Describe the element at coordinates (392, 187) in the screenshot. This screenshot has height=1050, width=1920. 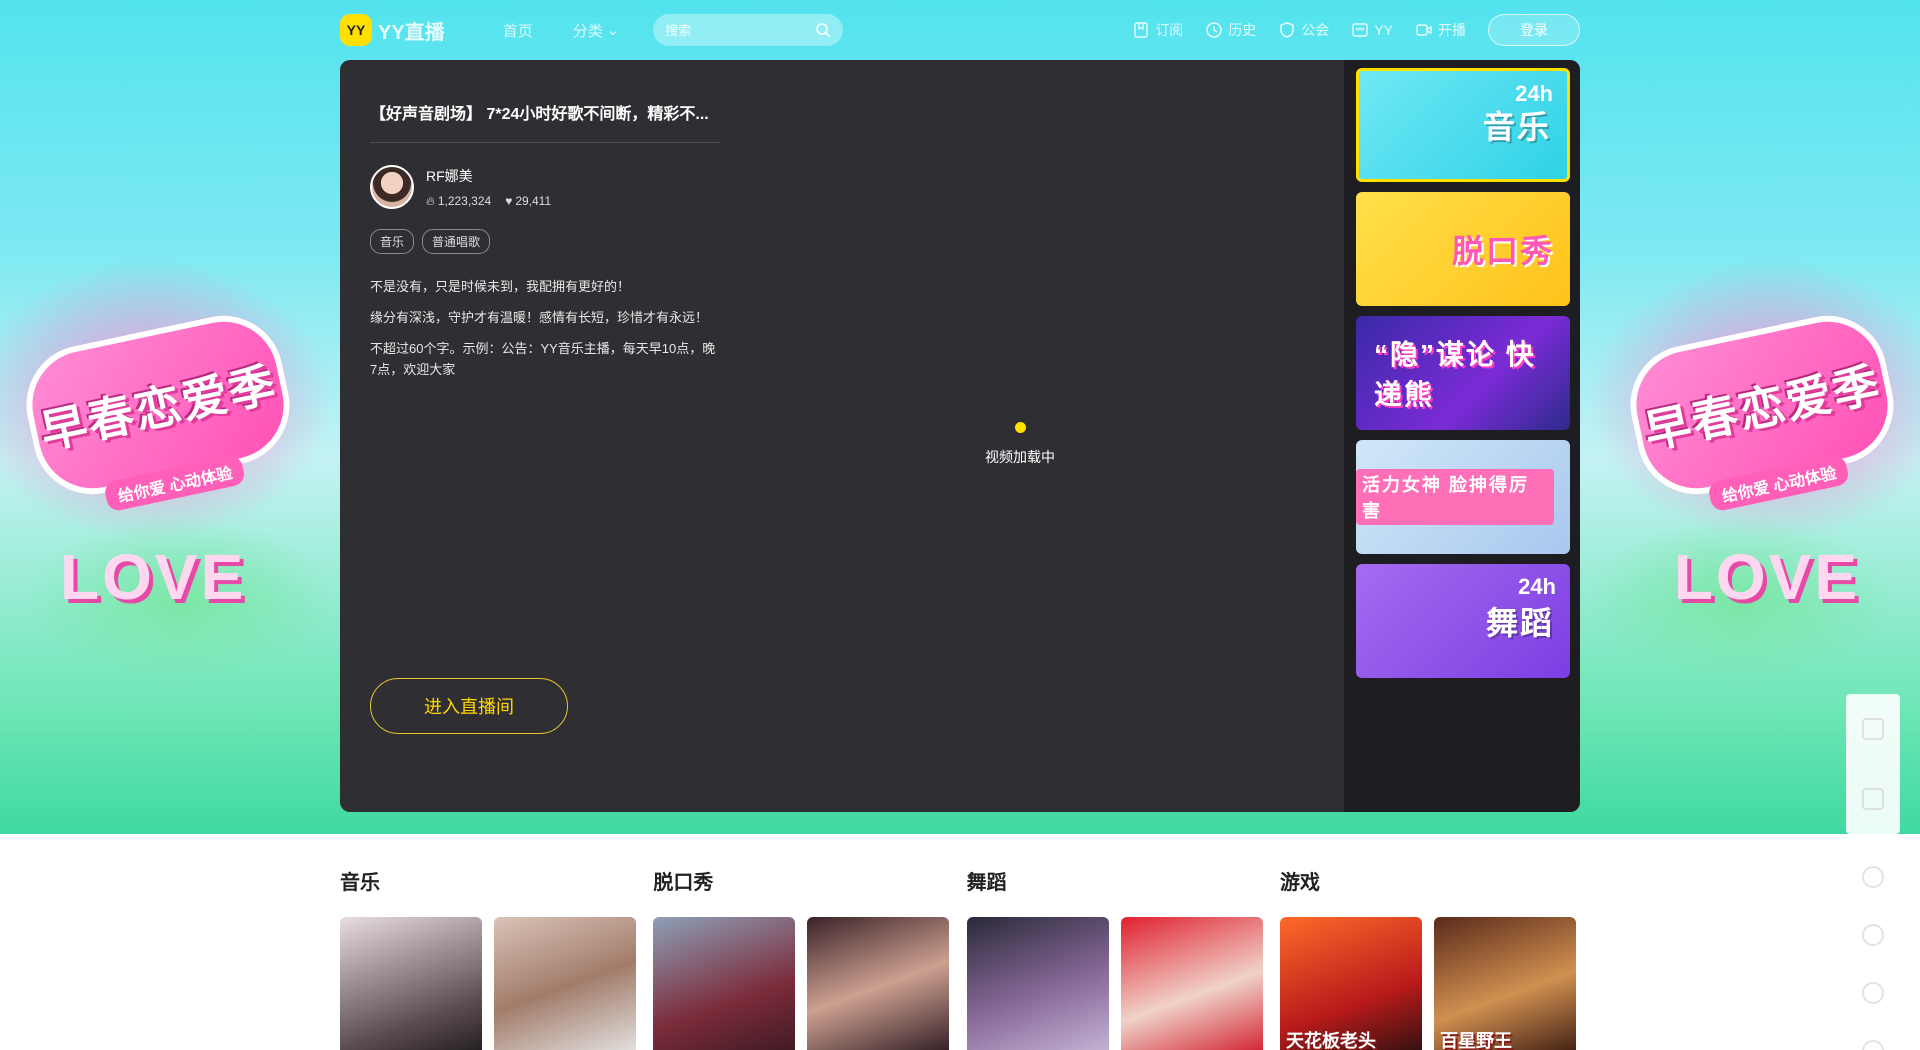
I see `avatar` at that location.